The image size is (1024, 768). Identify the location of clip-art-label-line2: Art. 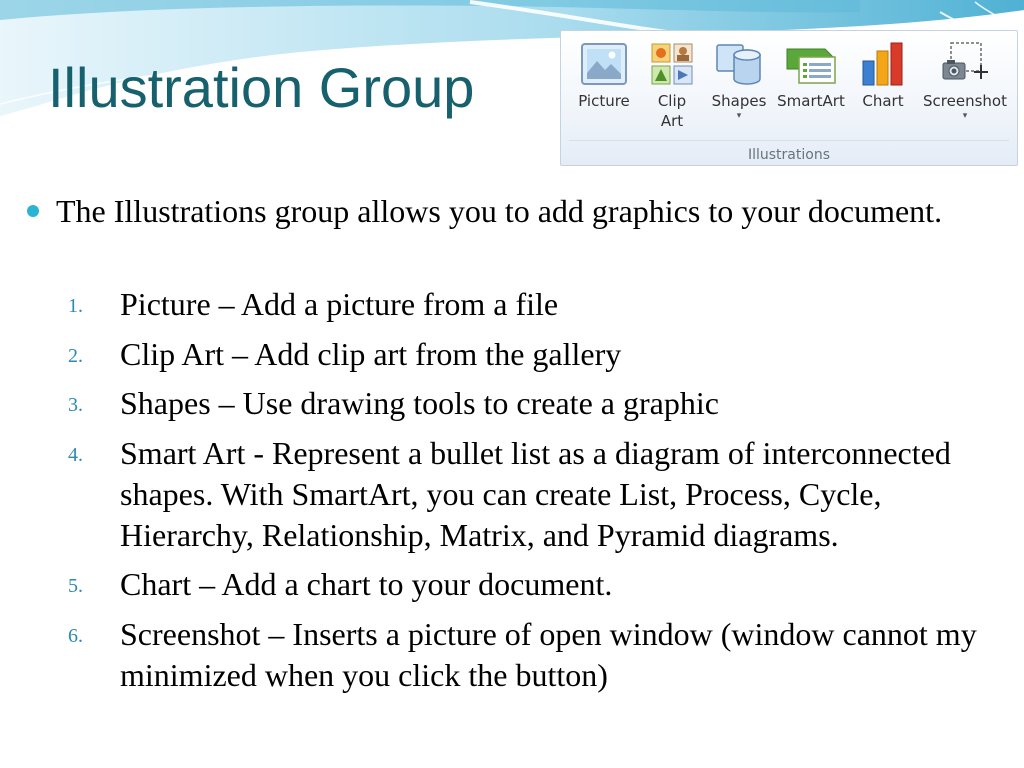
(672, 121).